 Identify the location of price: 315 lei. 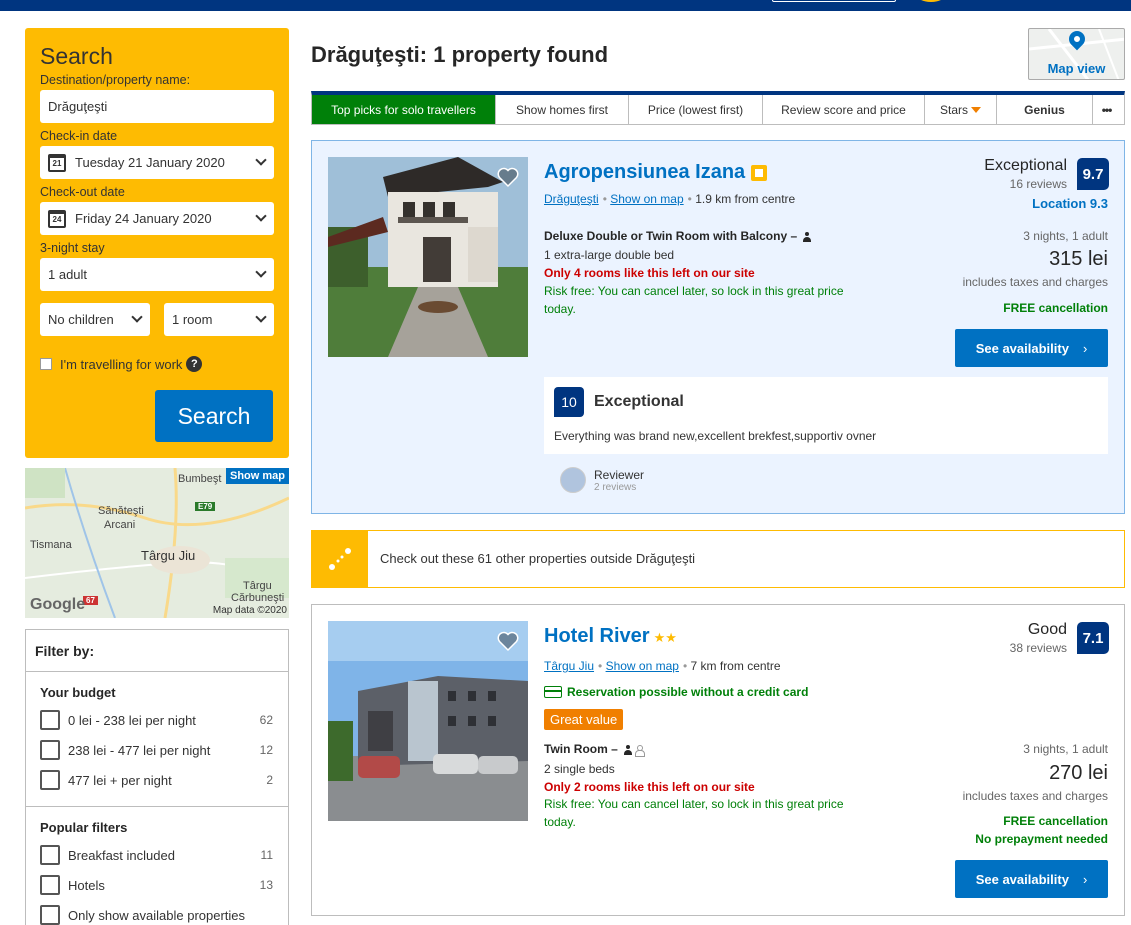
(1078, 259).